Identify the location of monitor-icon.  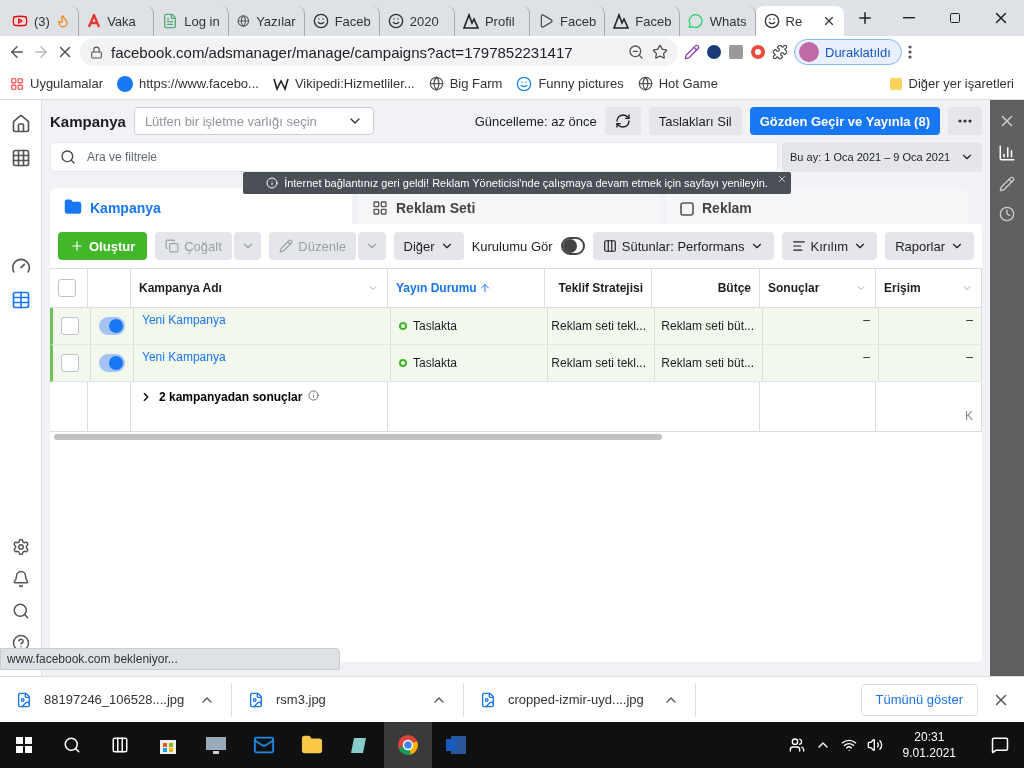
(216, 745).